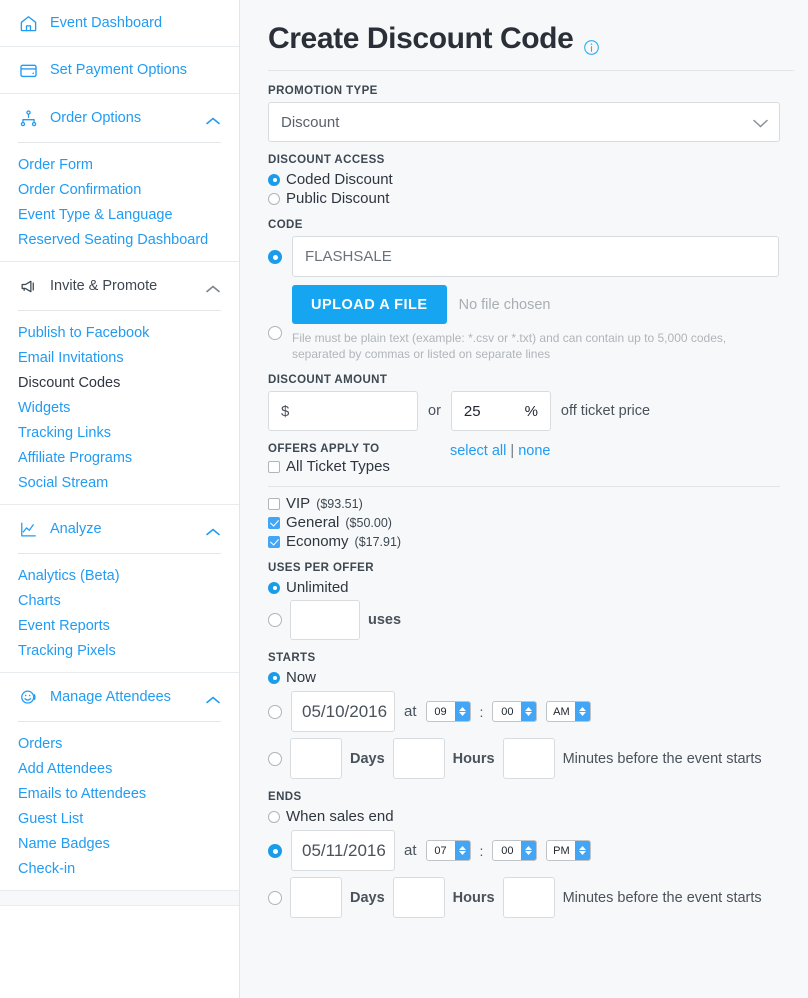 The width and height of the screenshot is (808, 998). Describe the element at coordinates (531, 587) in the screenshot. I see `radio-row-unlimited-uses: Unlimited` at that location.